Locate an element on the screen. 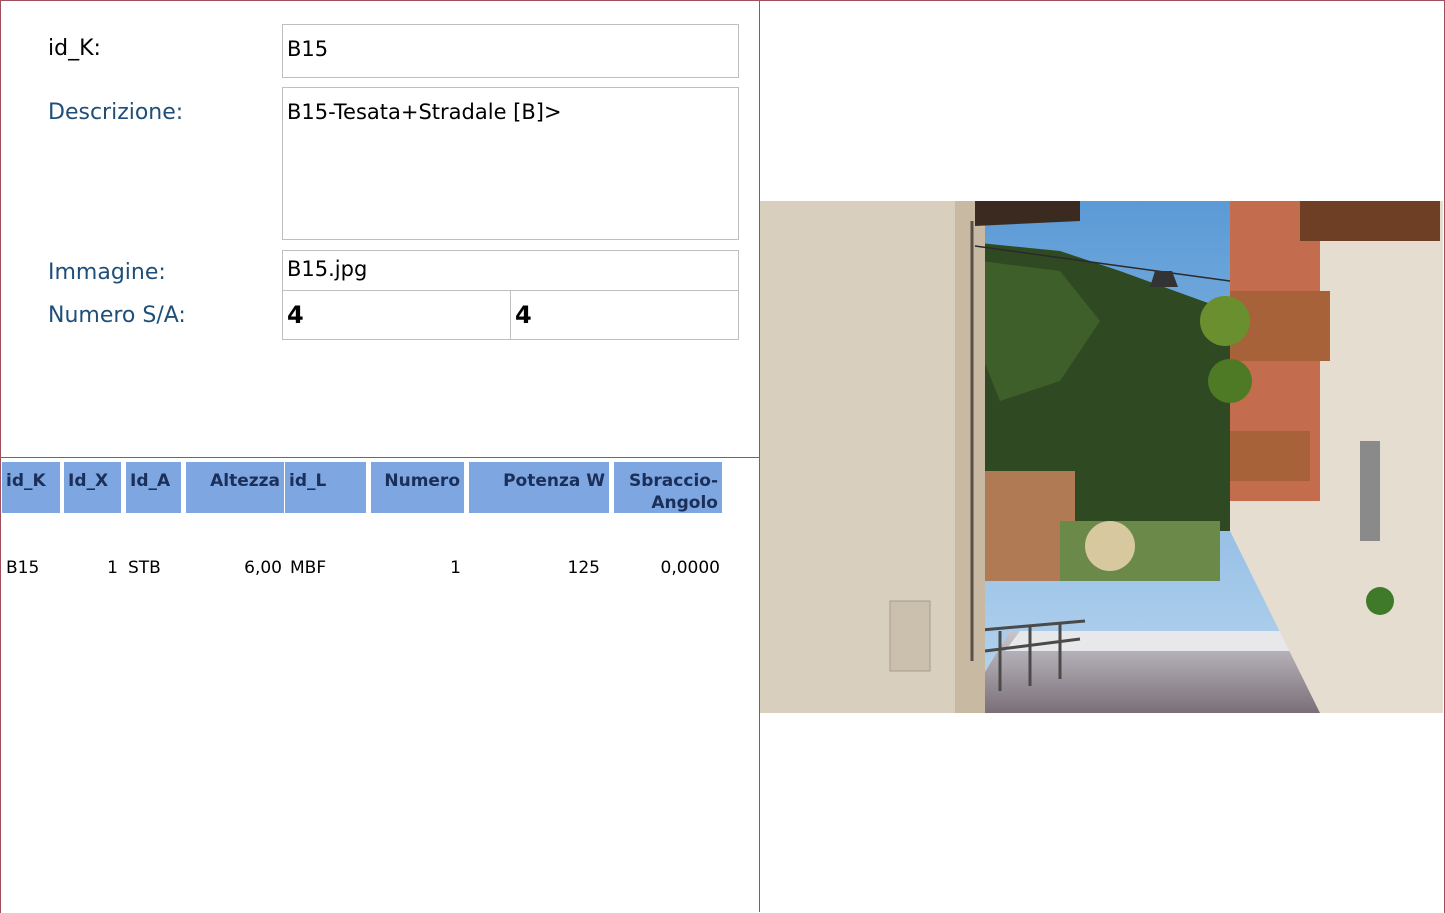 Image resolution: width=1445 pixels, height=913 pixels. header-idl: id_L is located at coordinates (325, 487).